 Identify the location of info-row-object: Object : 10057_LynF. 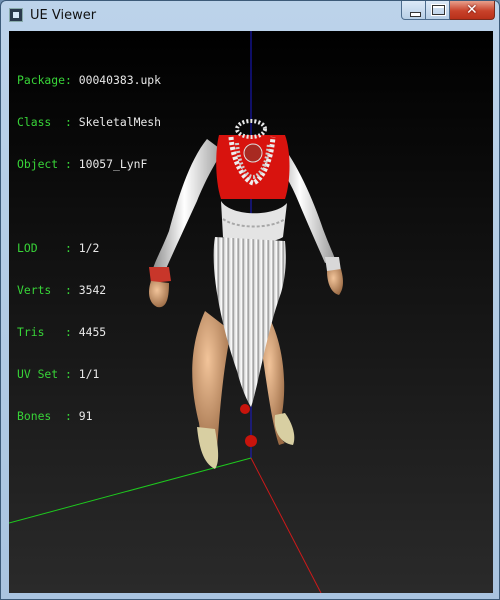
(89, 164).